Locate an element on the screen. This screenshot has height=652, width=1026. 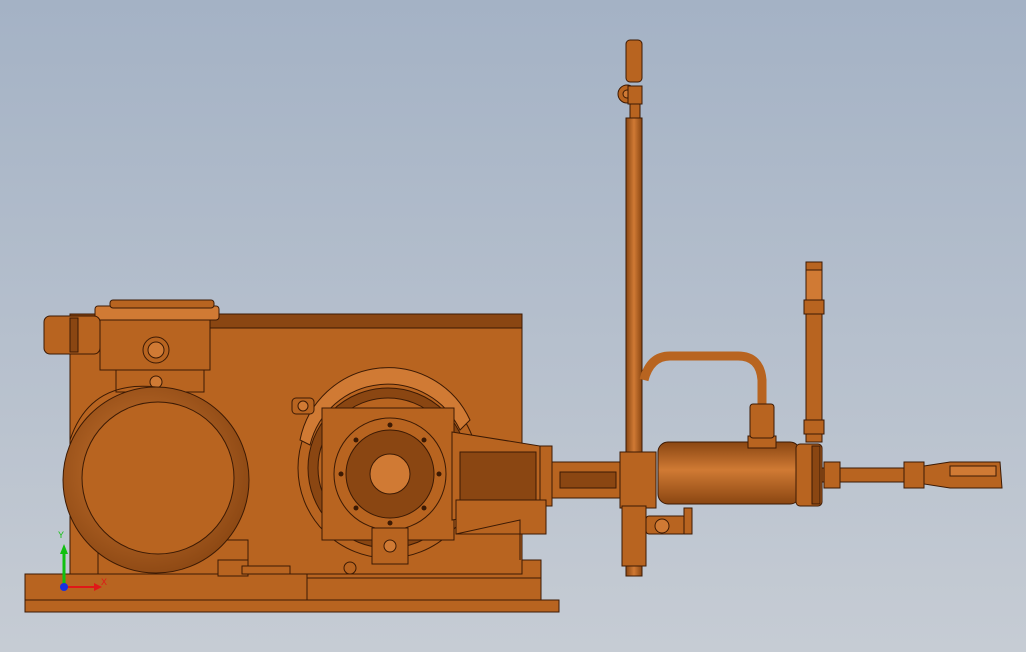
gearbox-shaft-cap is located at coordinates (390, 474).